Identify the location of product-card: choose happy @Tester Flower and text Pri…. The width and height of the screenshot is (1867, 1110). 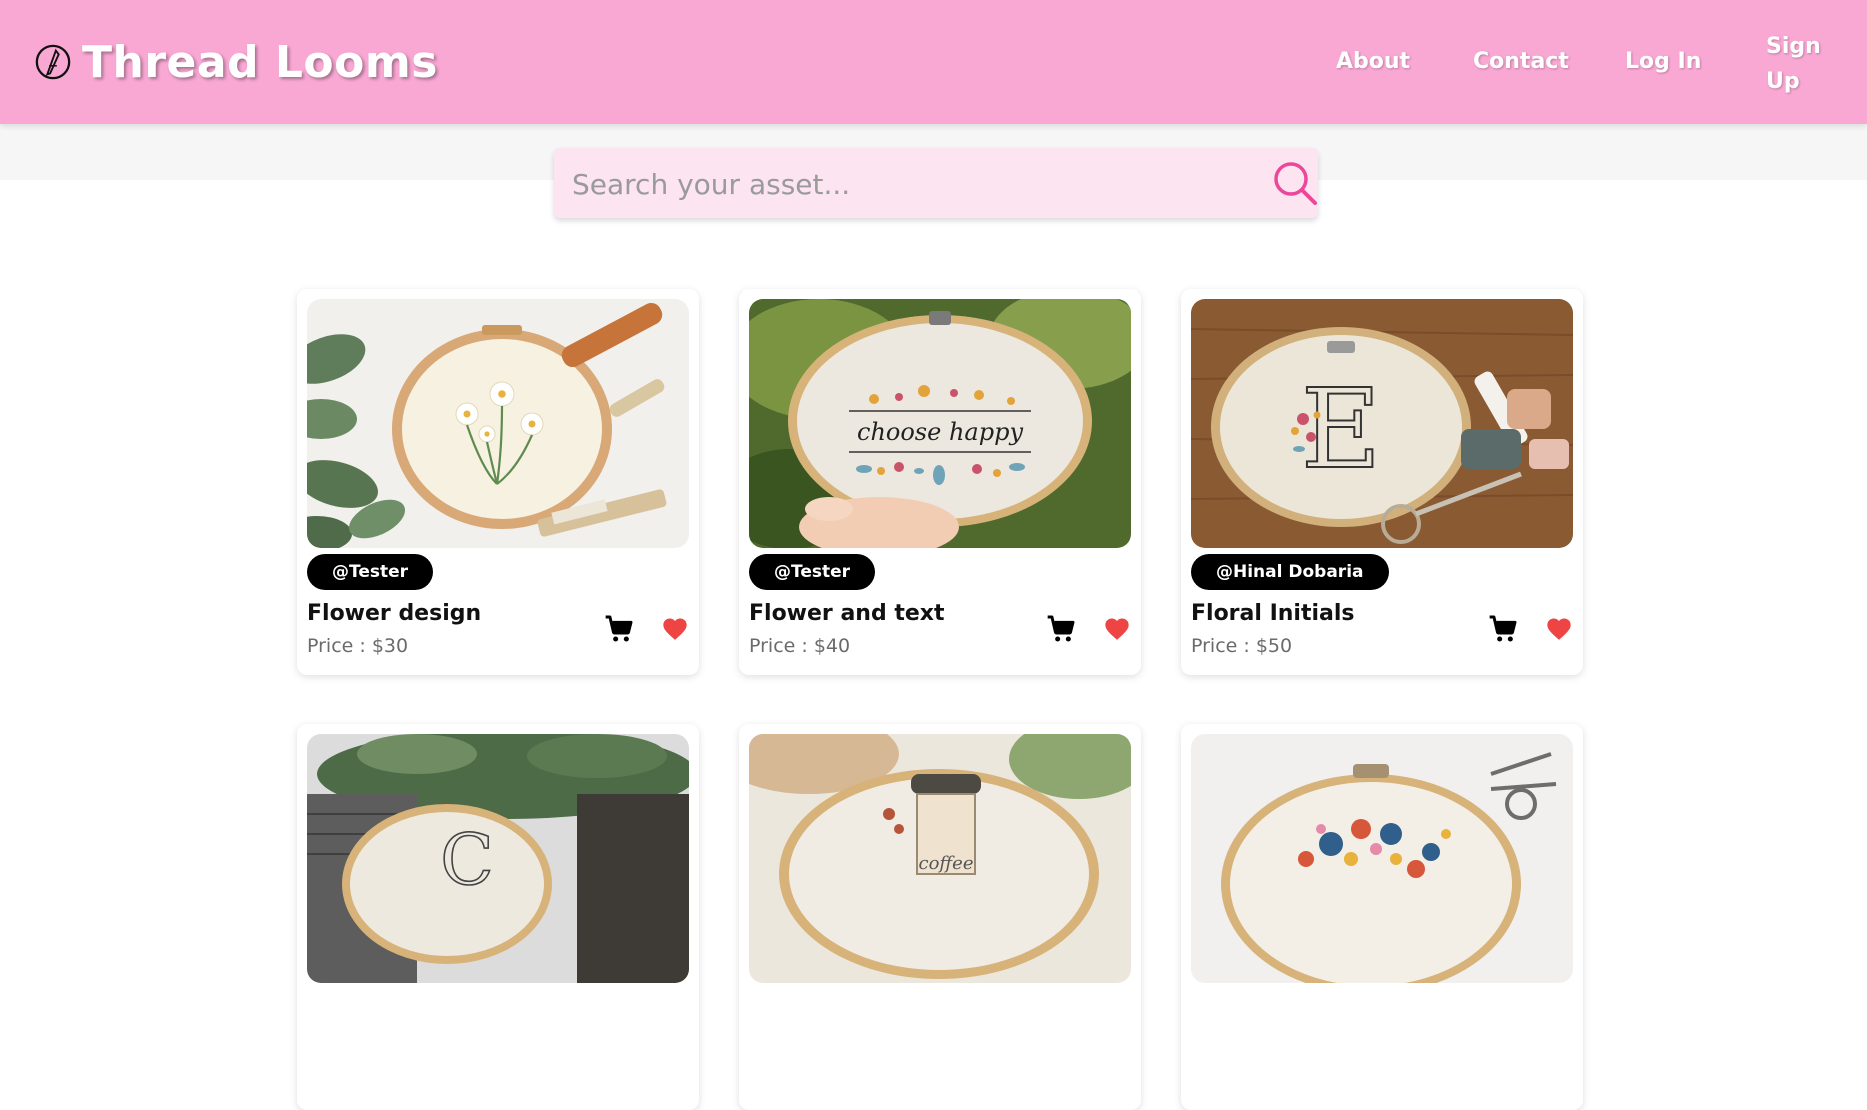
(940, 482).